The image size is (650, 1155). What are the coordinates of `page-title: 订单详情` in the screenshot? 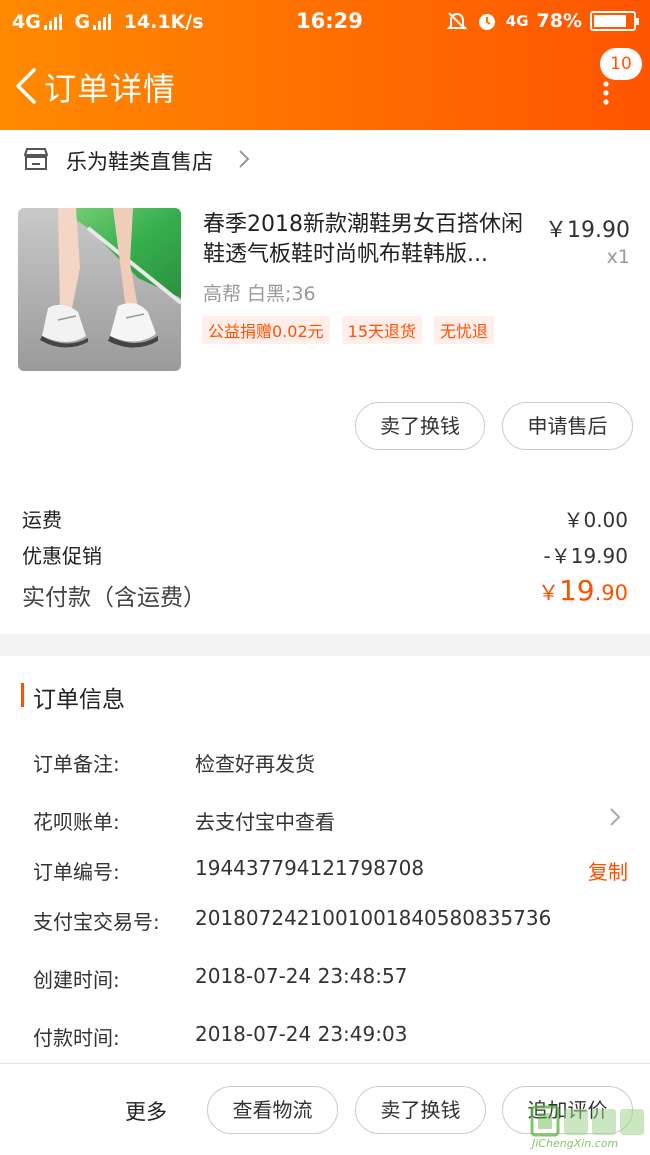 It's located at (110, 89).